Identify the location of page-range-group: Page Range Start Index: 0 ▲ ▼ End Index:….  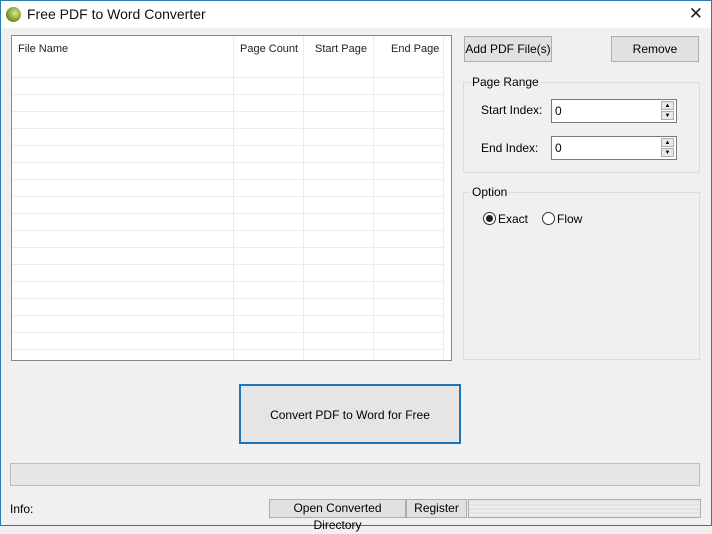
(581, 124).